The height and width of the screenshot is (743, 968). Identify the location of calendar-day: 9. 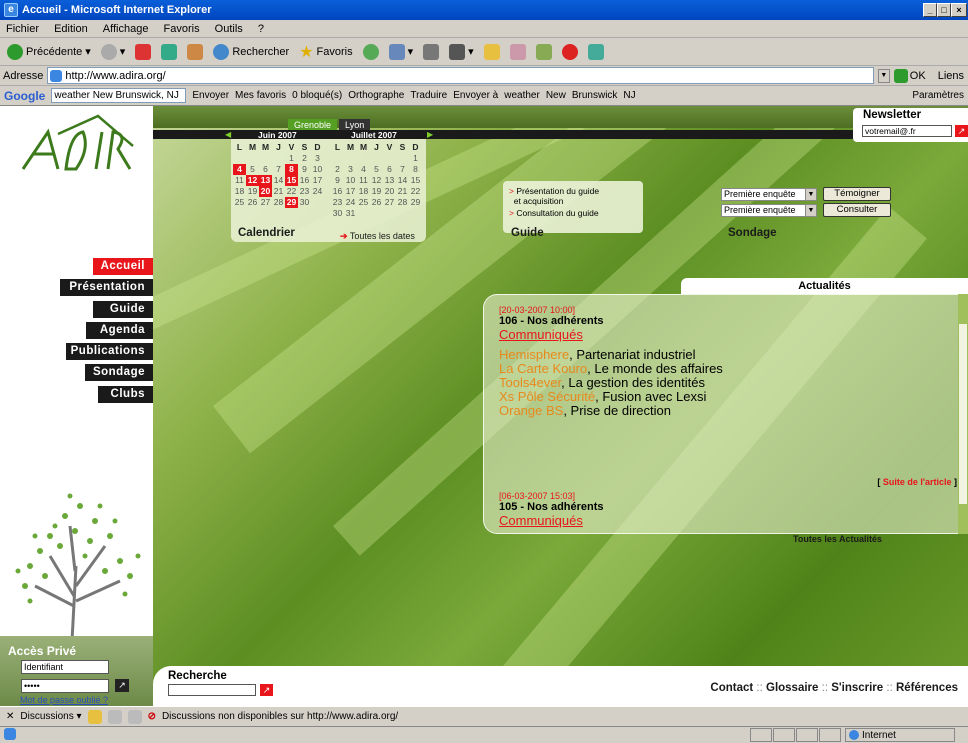
(304, 169).